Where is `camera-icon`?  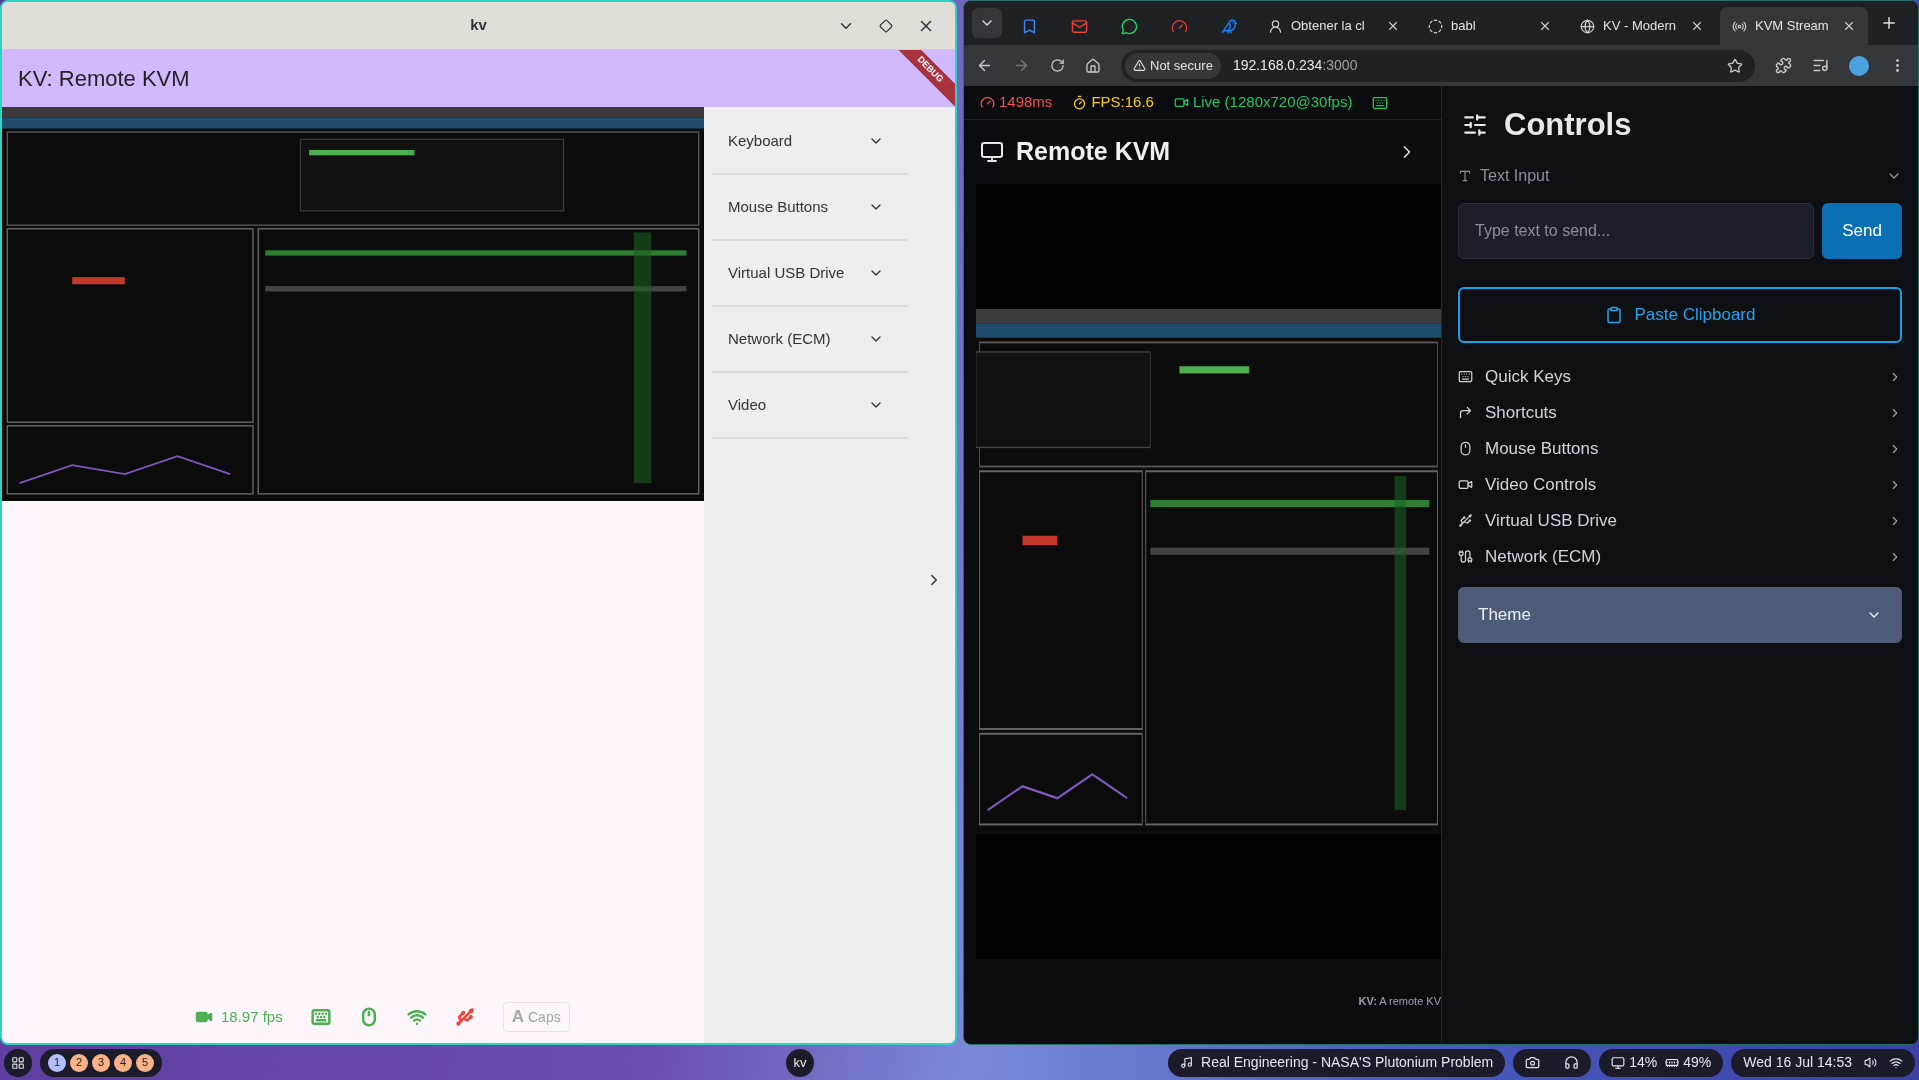 camera-icon is located at coordinates (1533, 1062).